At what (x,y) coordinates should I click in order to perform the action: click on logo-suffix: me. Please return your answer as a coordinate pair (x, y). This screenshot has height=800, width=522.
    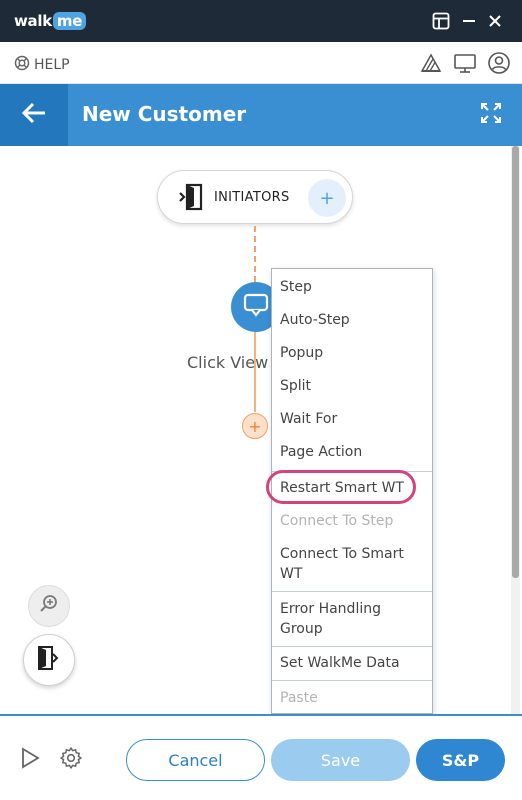
    Looking at the image, I should click on (69, 21).